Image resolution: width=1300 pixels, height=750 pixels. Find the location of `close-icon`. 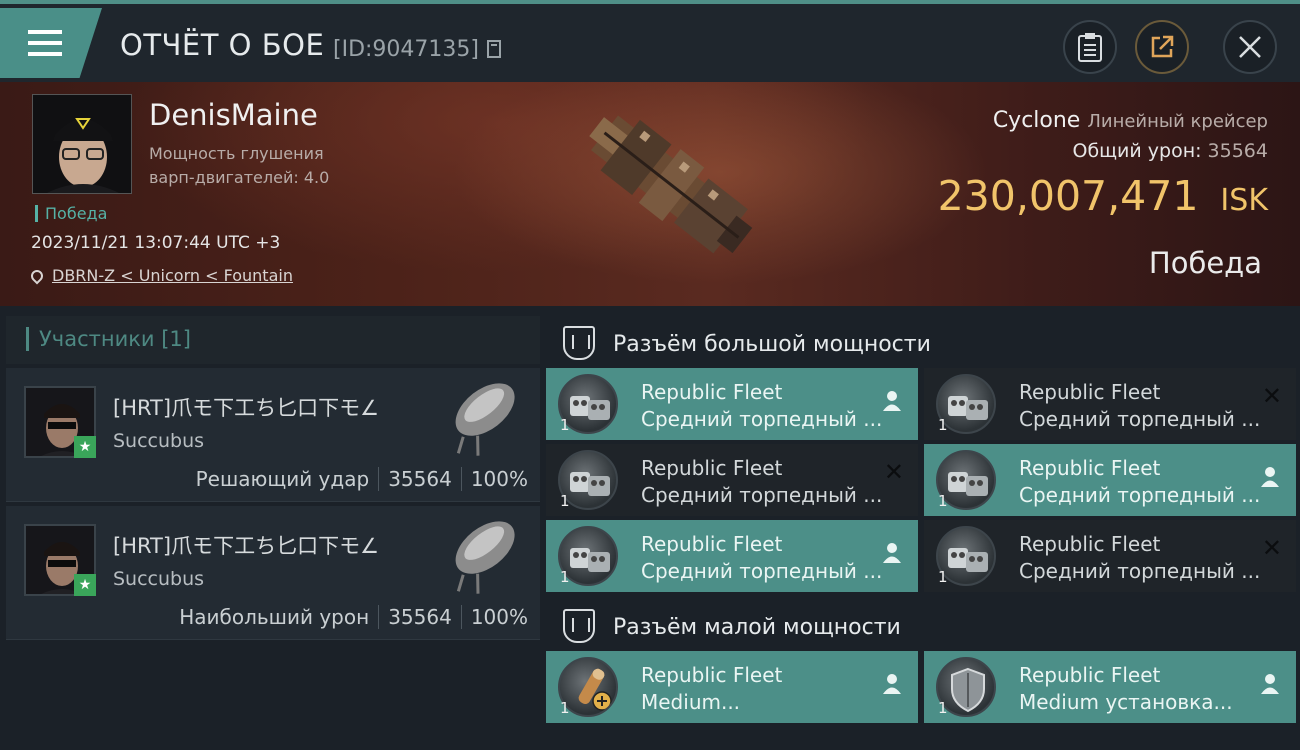

close-icon is located at coordinates (1250, 47).